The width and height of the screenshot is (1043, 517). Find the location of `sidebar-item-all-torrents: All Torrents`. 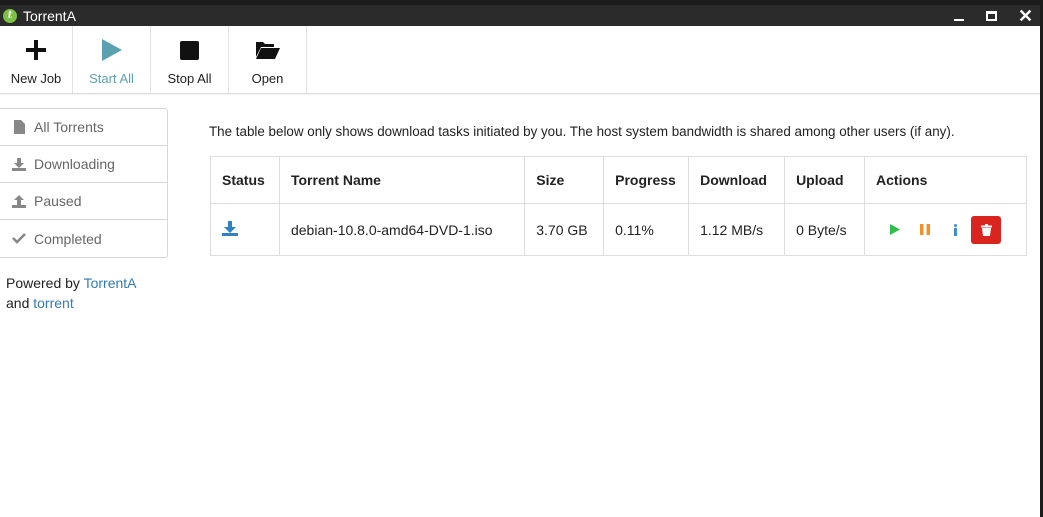

sidebar-item-all-torrents: All Torrents is located at coordinates (83, 127).